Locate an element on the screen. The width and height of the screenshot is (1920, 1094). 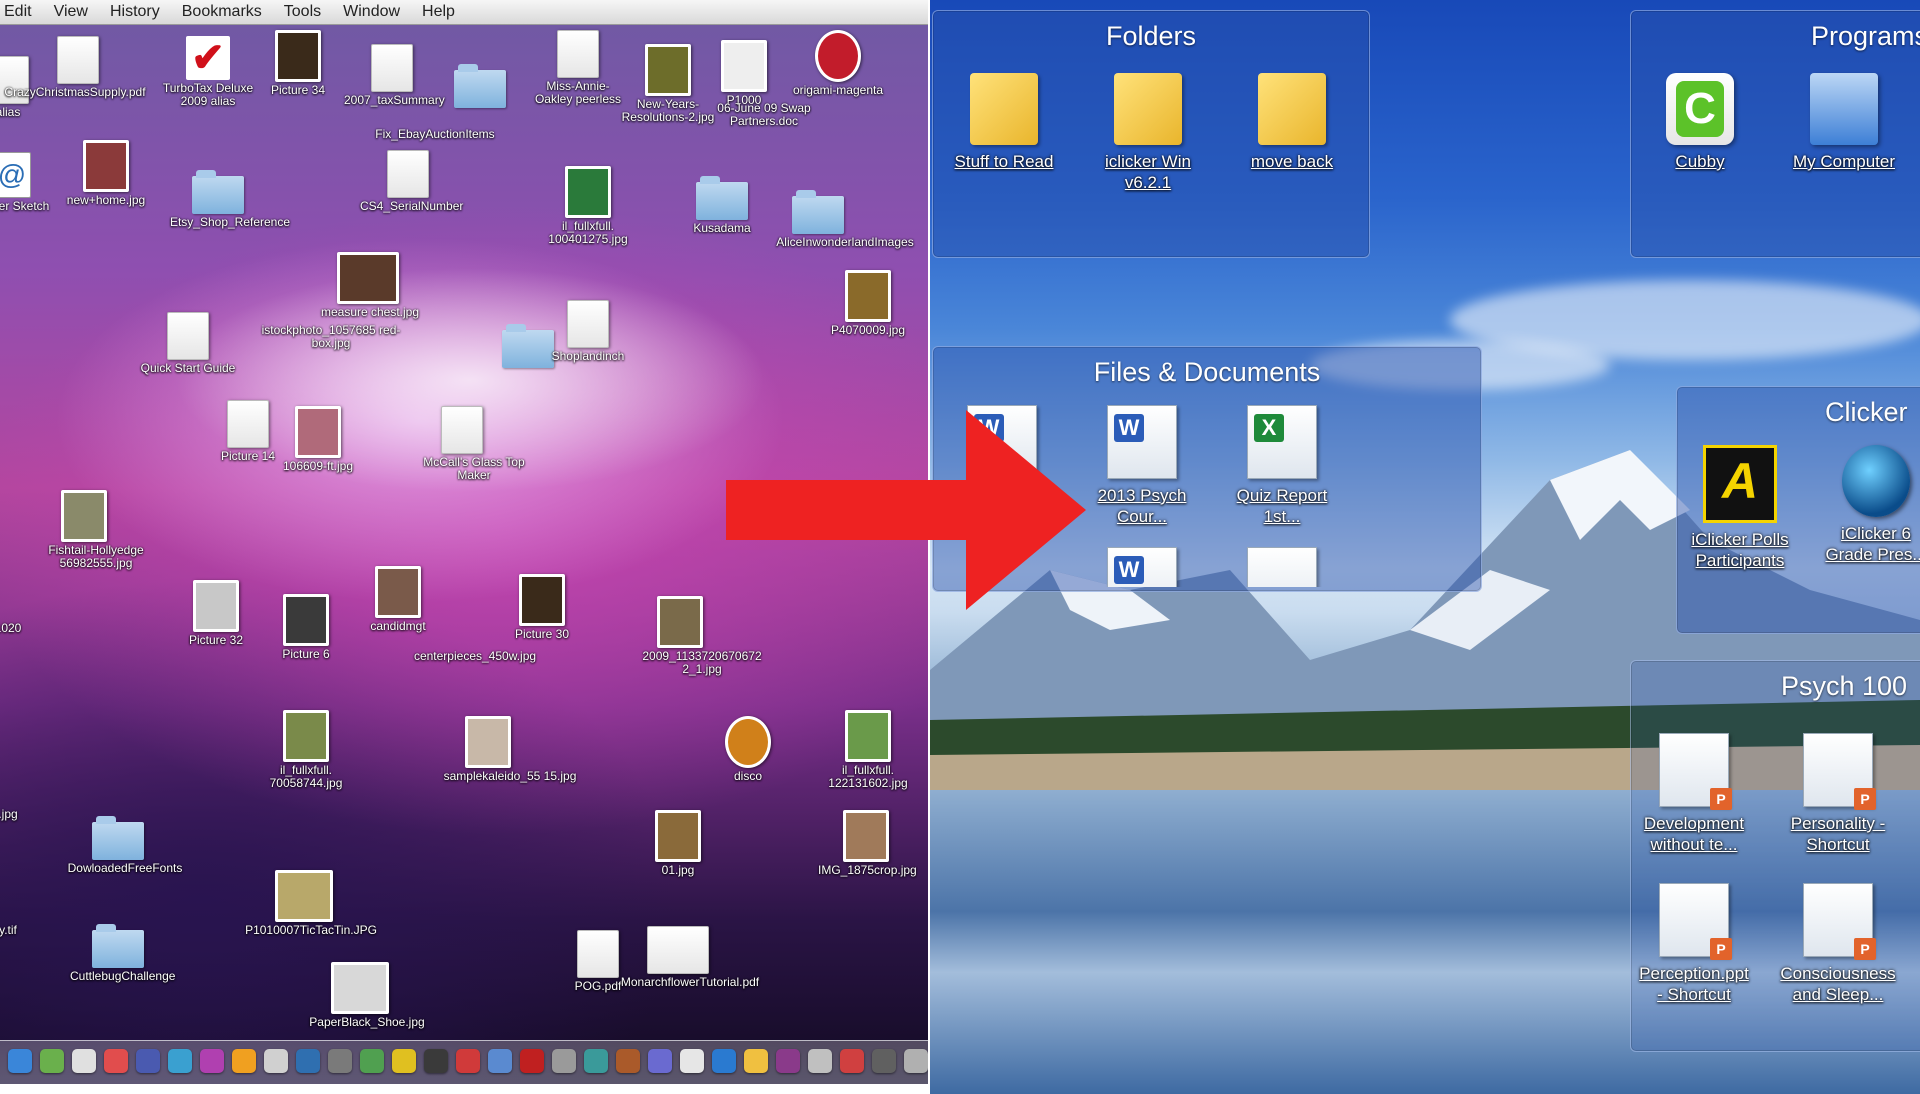
desktop-icon: 2009_1133720670672 2_1.jpg is located at coordinates (697, 636).